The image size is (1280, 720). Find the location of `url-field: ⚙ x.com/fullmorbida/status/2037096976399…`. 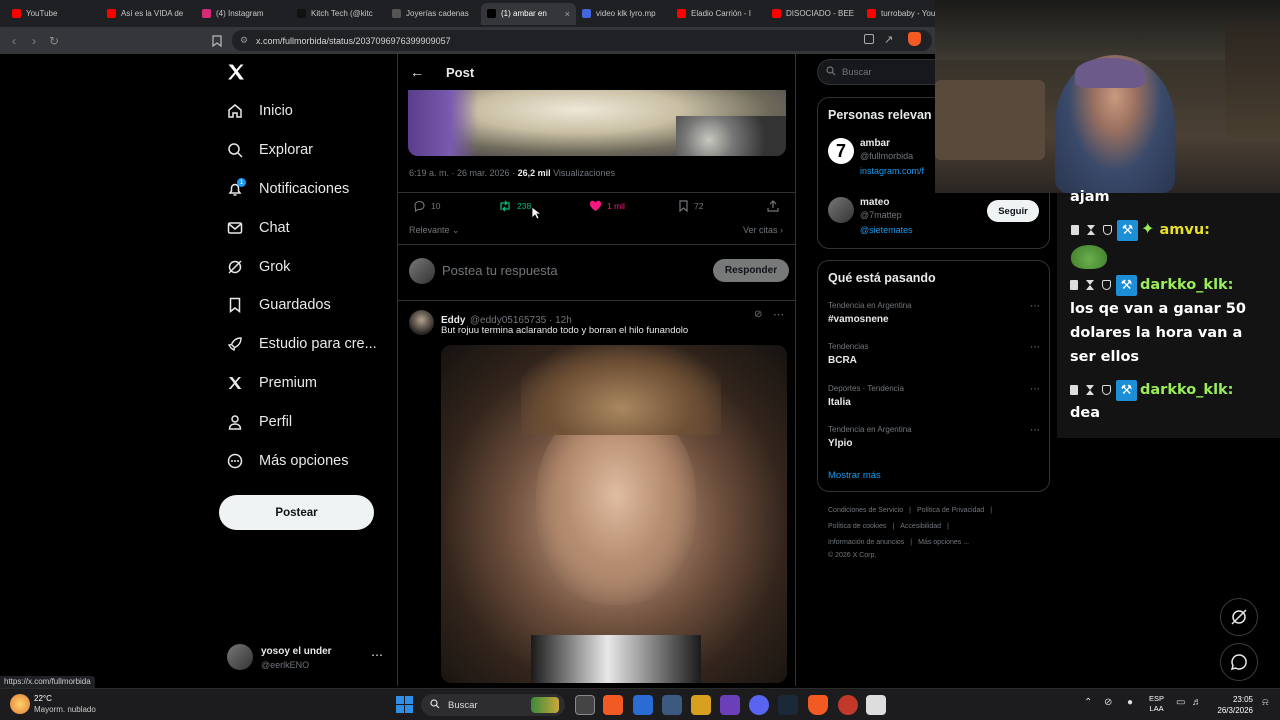

url-field: ⚙ x.com/fullmorbida/status/2037096976399… is located at coordinates (582, 40).